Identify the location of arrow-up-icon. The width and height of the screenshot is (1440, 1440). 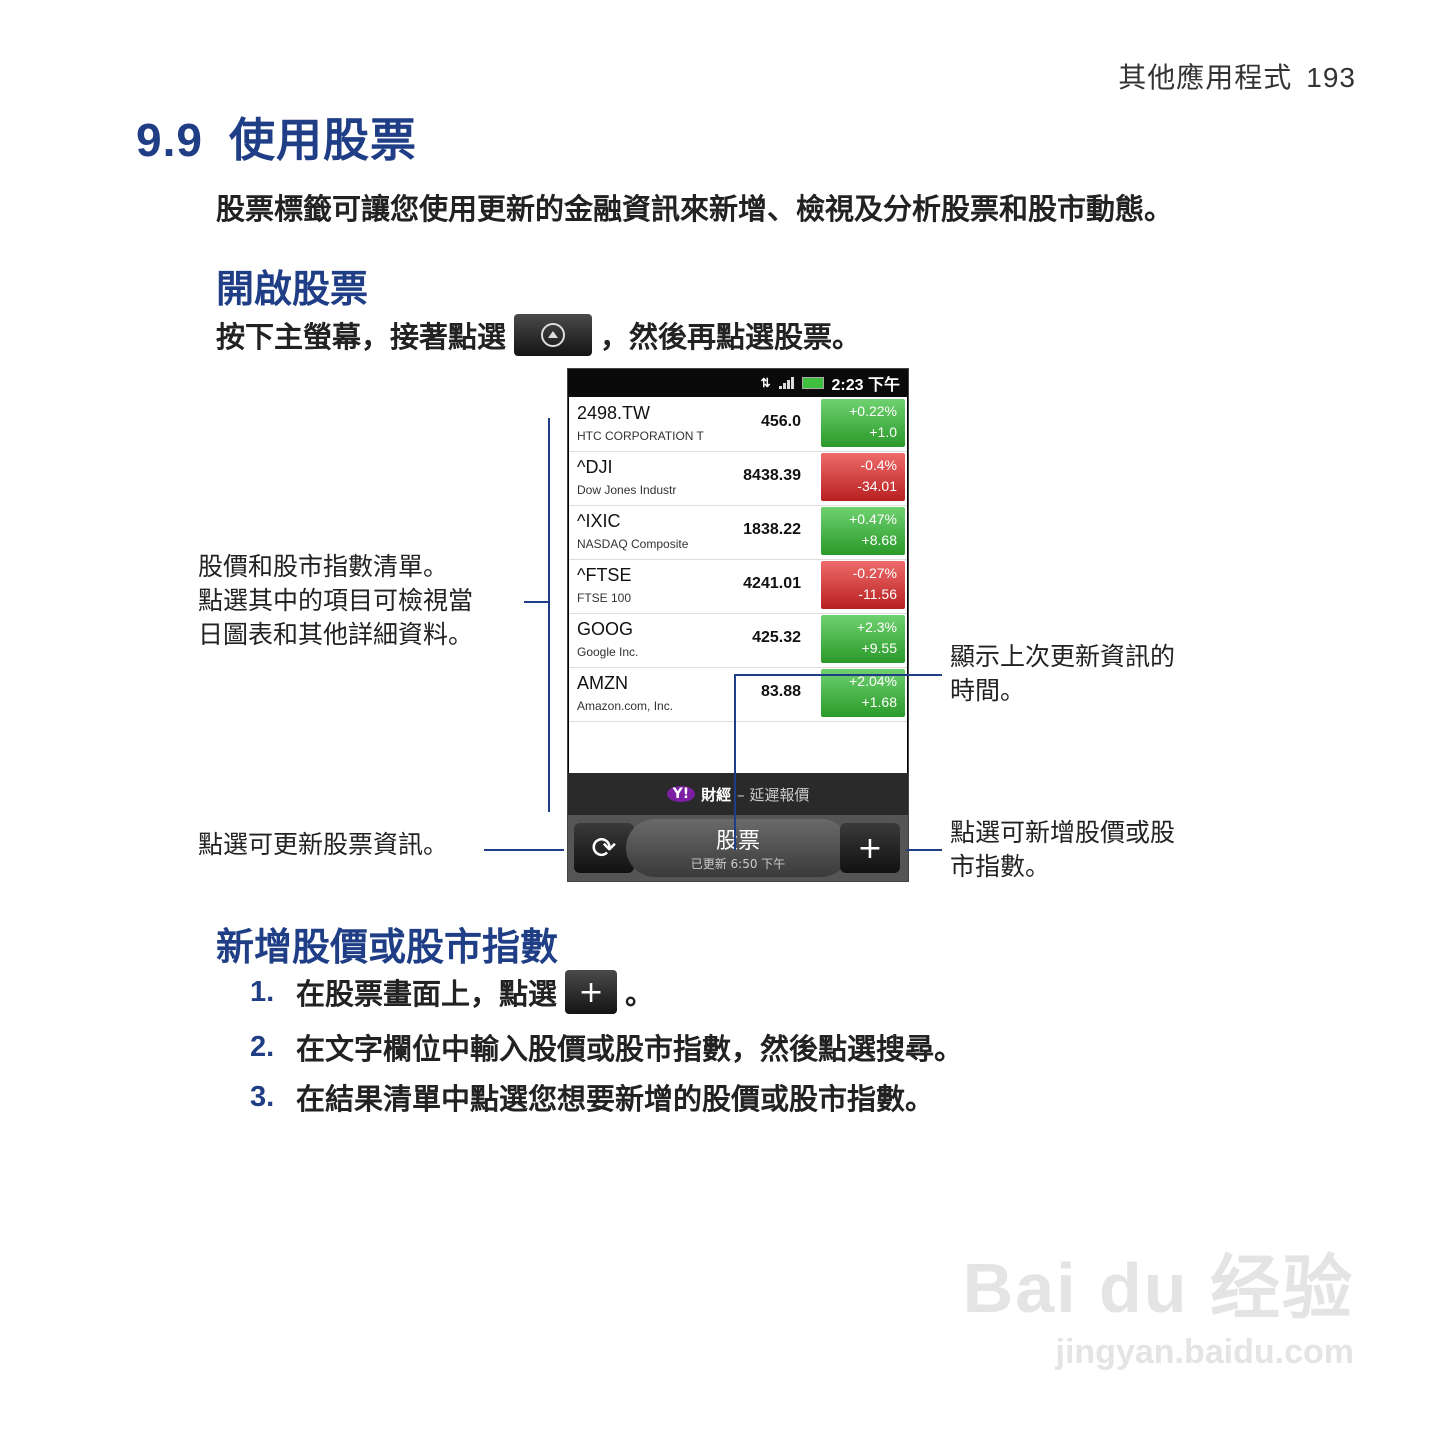
(553, 335).